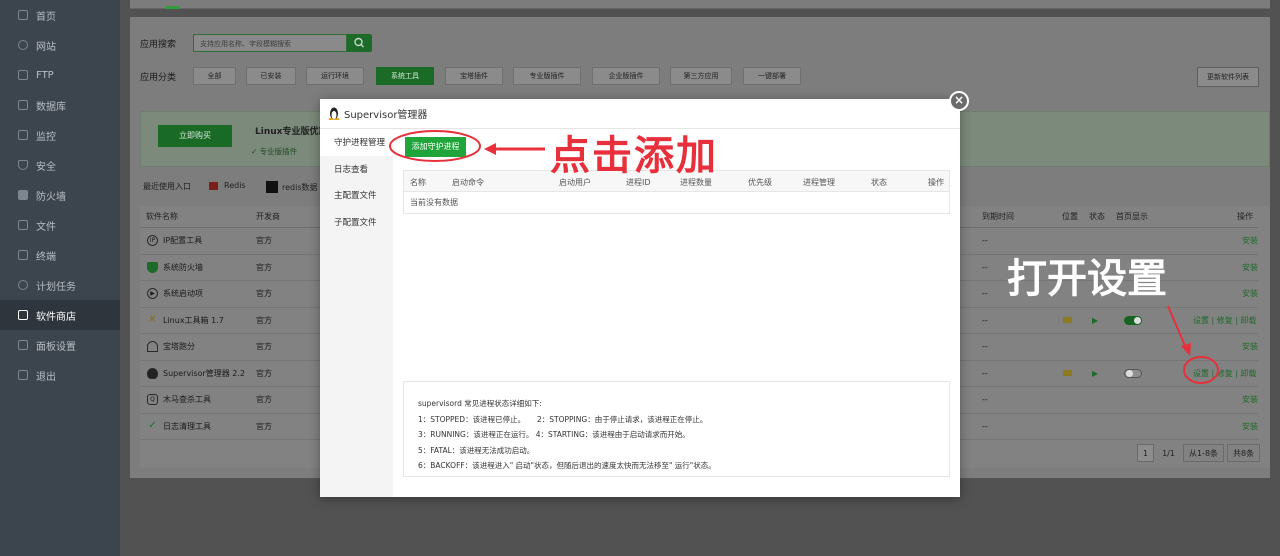  I want to click on page-total: 共8条, so click(1244, 453).